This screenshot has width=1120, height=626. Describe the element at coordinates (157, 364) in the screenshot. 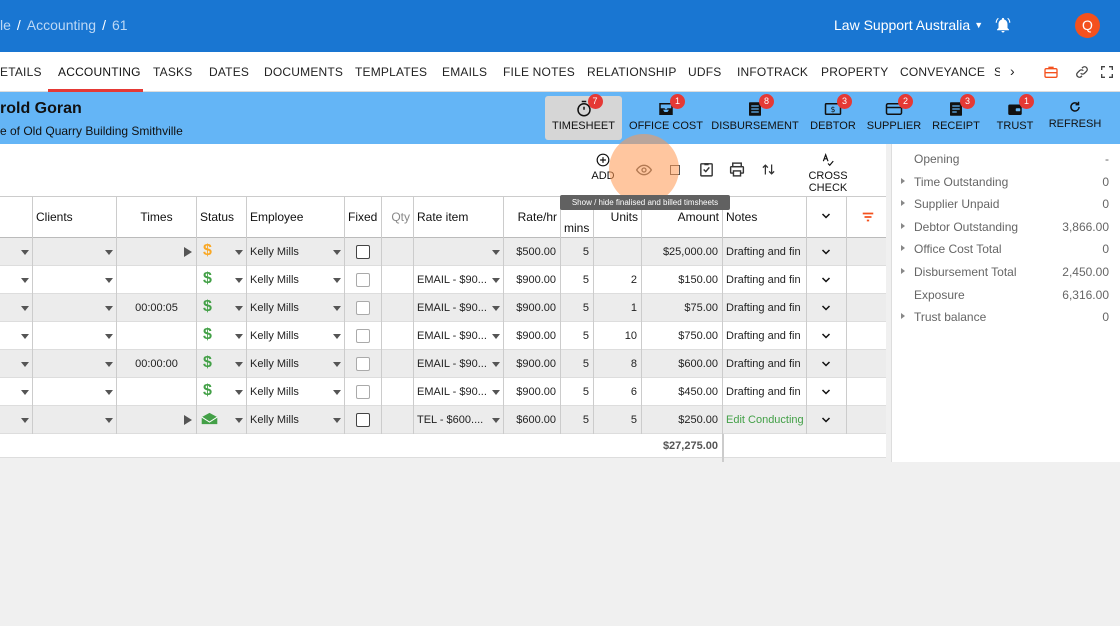

I see `times-cell: 00:00:00` at that location.